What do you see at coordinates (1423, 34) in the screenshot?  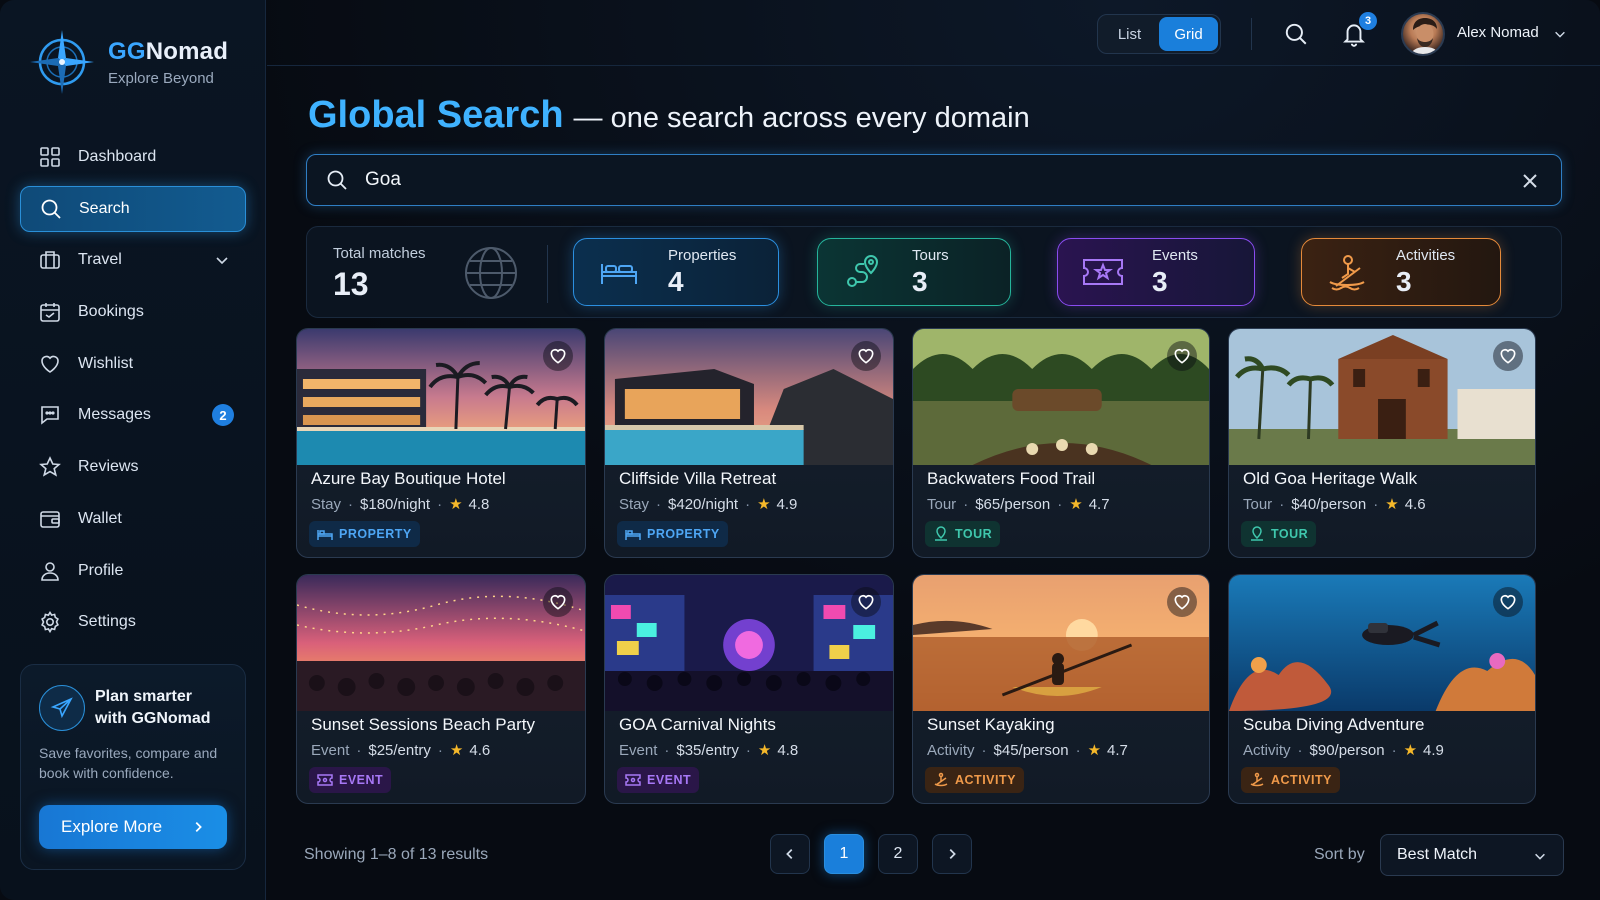 I see `avatar` at bounding box center [1423, 34].